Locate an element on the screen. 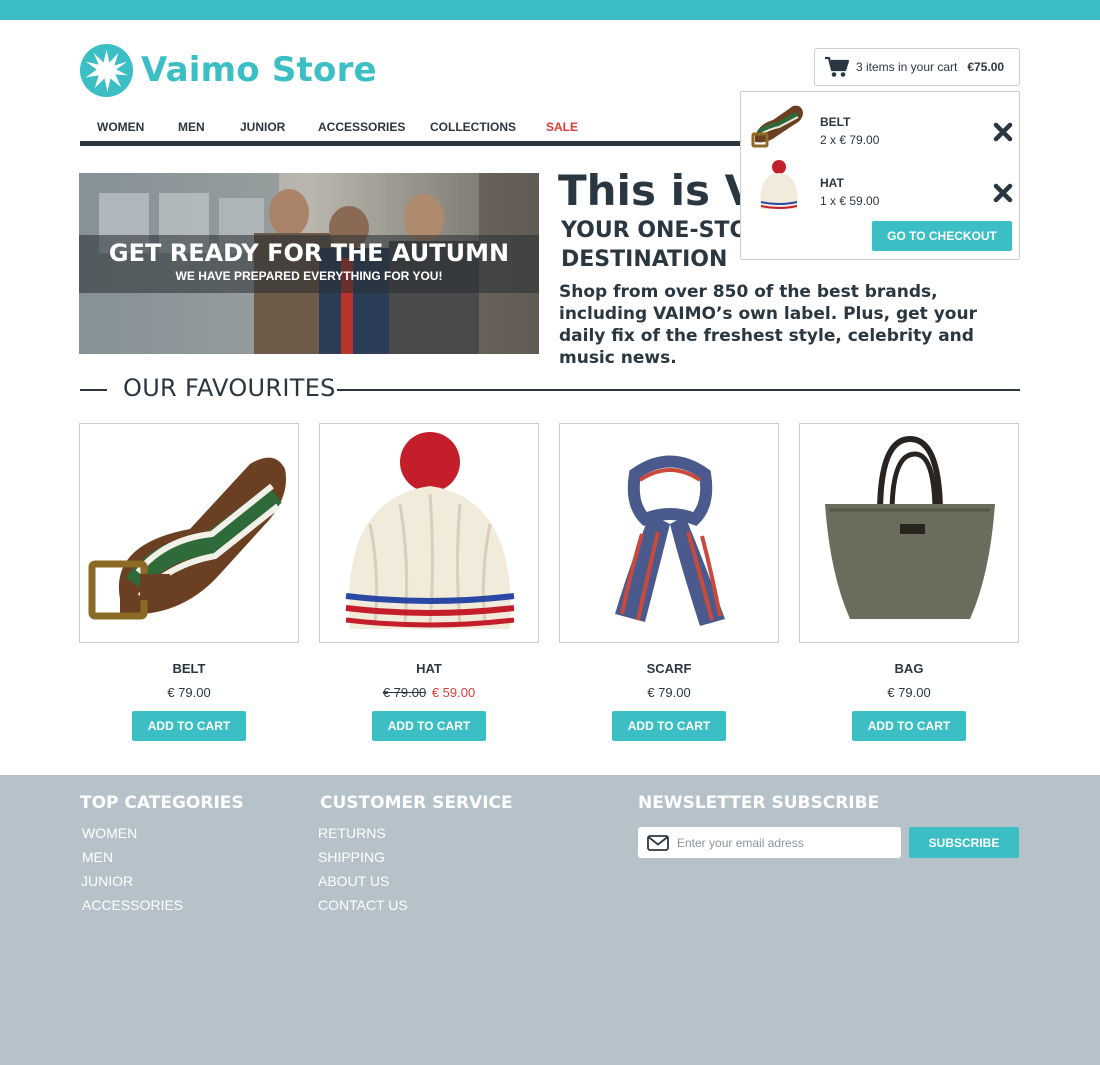  cart-item-count: 3 items in your cart is located at coordinates (907, 67).